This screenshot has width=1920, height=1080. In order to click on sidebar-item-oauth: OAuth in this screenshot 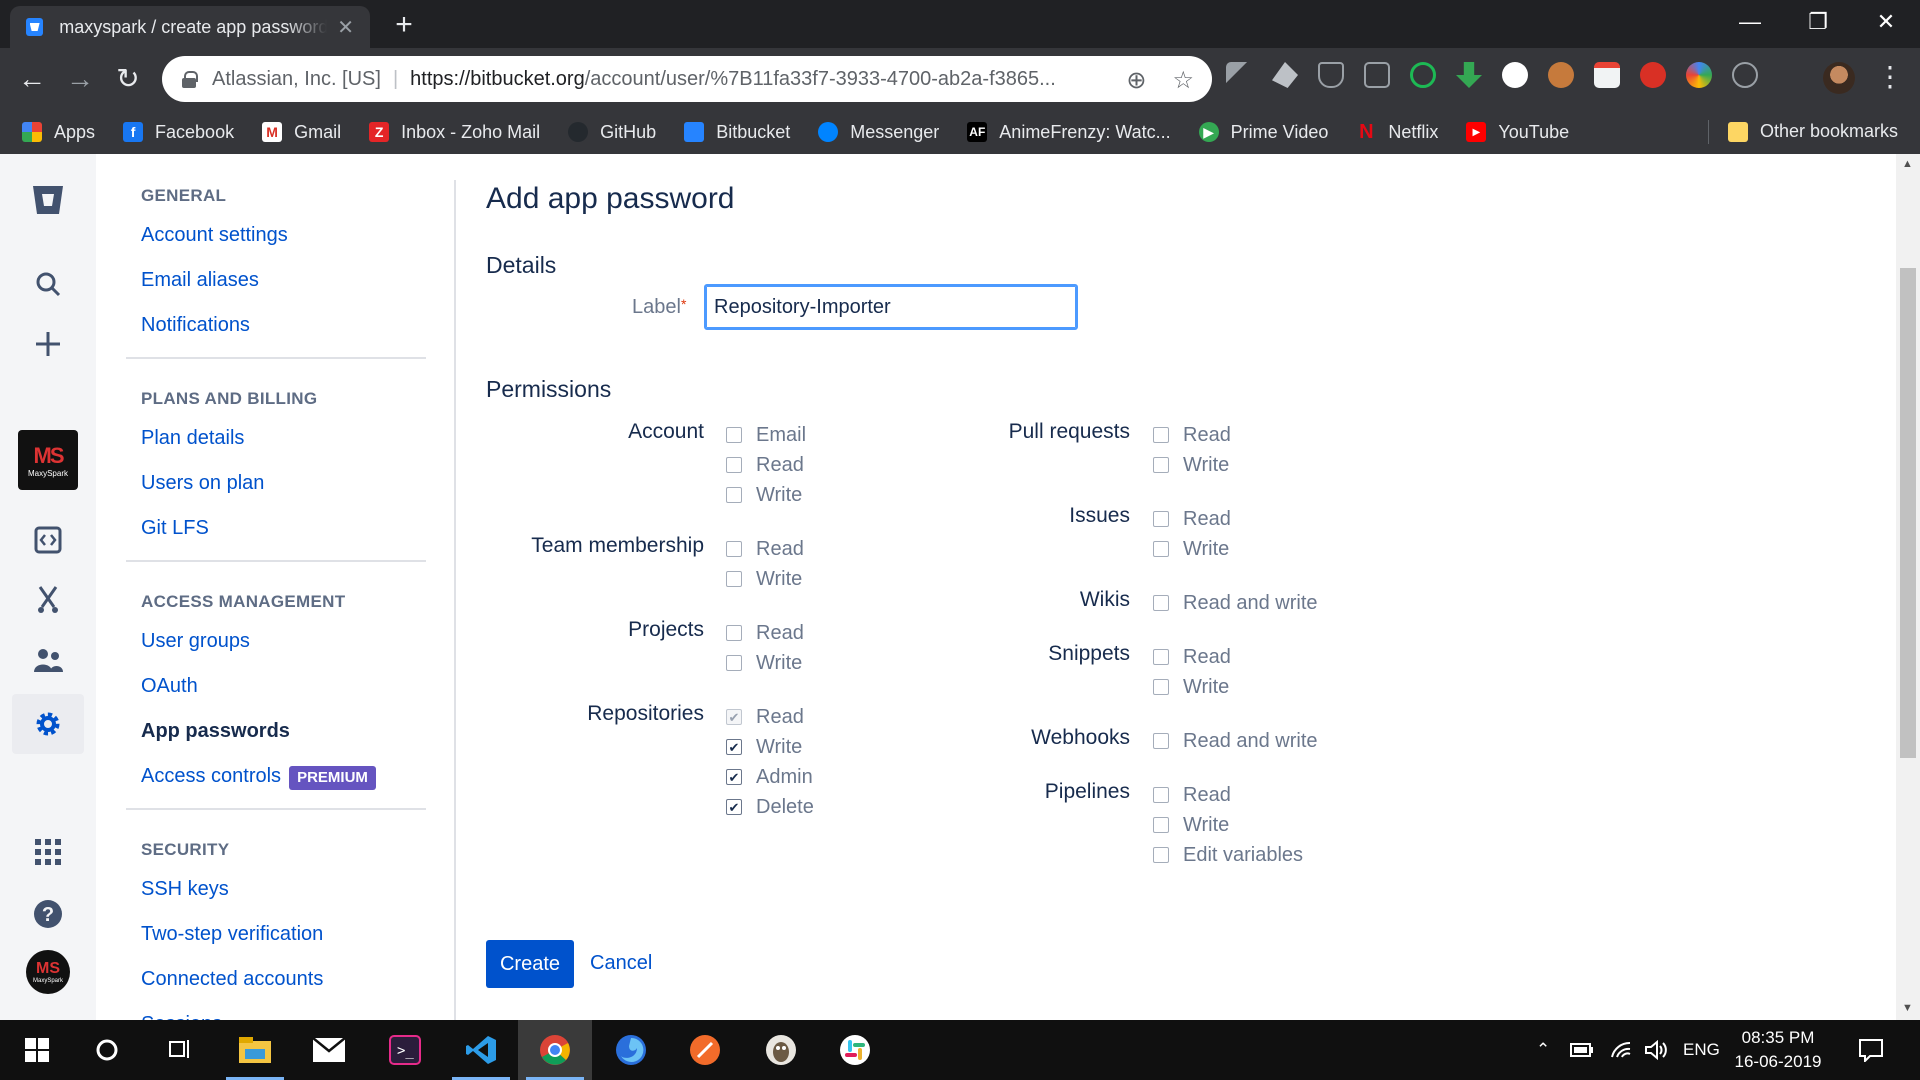, I will do `click(276, 693)`.